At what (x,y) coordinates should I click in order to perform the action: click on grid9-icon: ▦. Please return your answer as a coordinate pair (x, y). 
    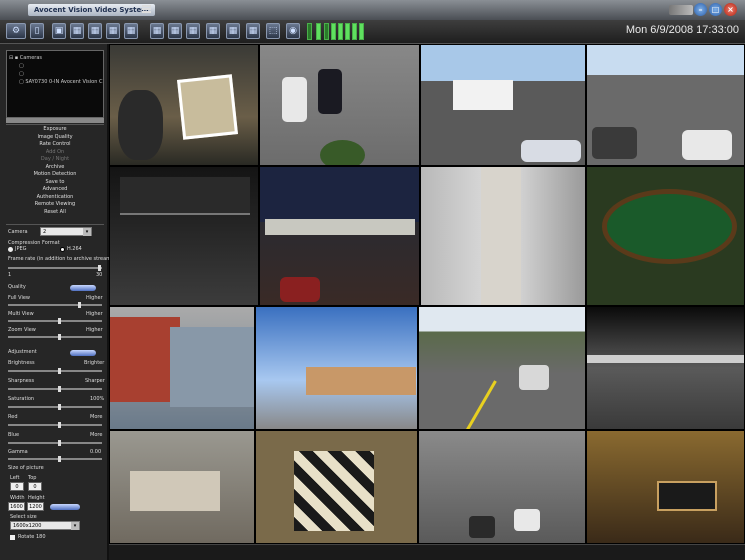
    Looking at the image, I should click on (113, 31).